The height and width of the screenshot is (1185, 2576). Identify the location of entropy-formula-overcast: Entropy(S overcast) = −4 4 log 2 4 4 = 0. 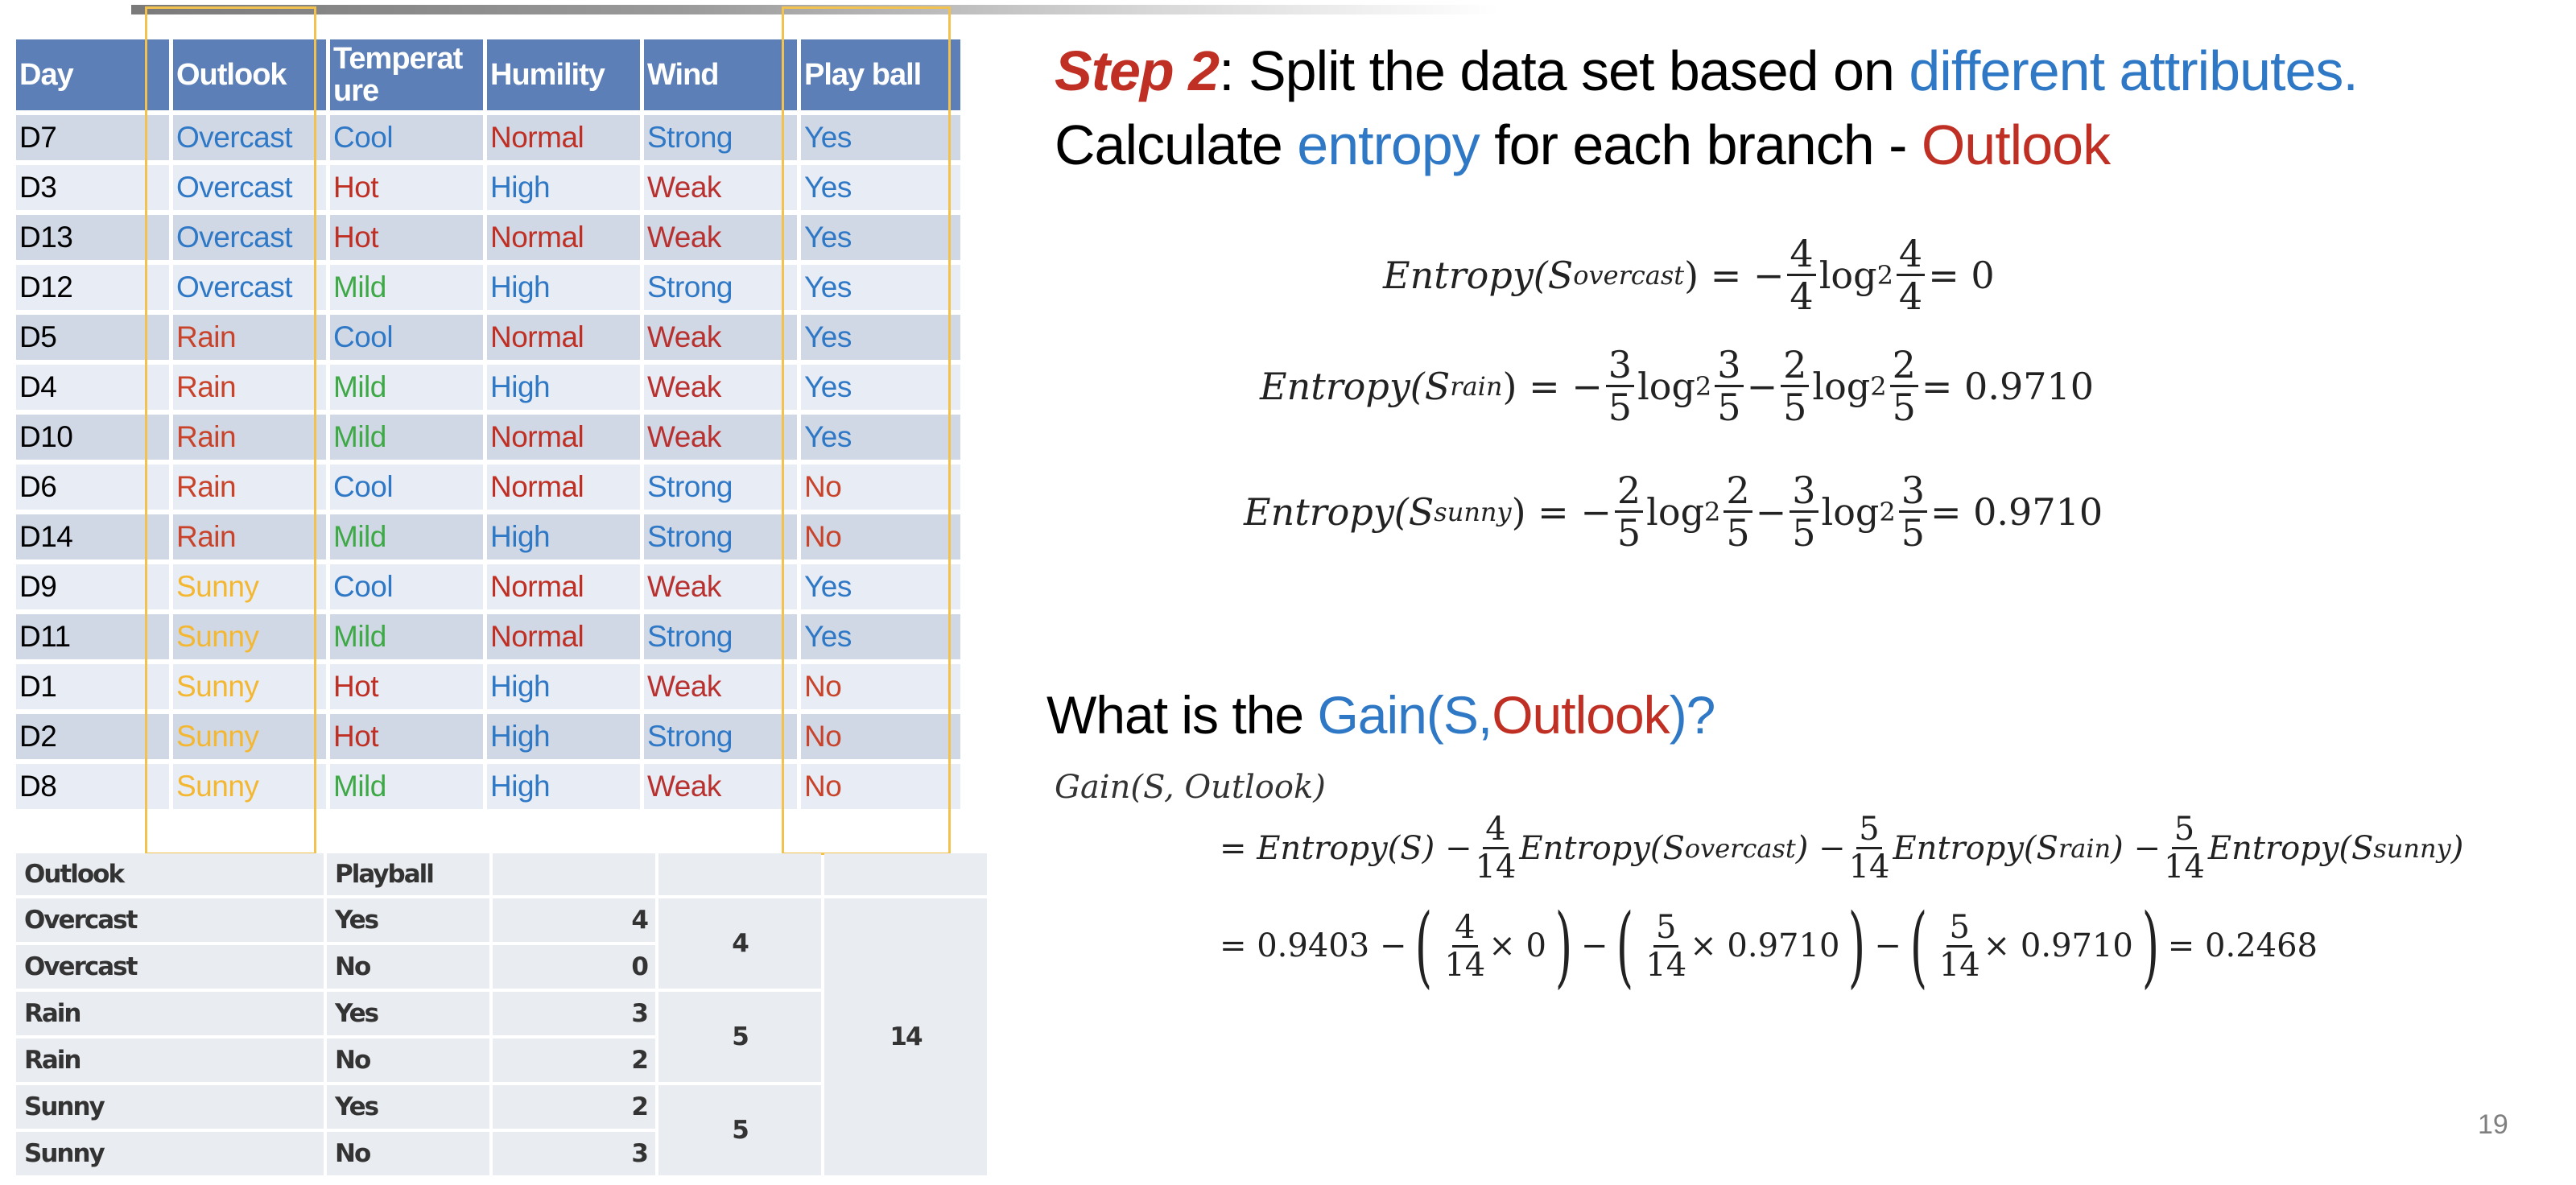
(1689, 275).